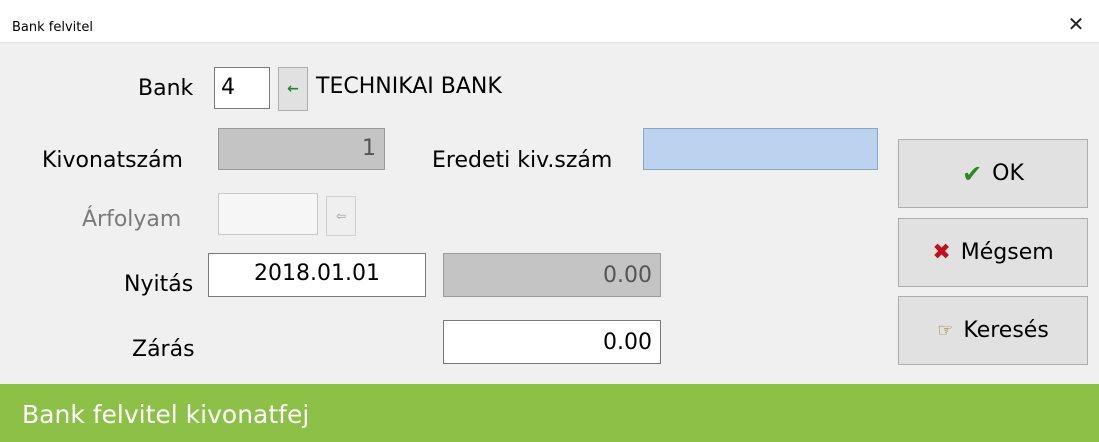  I want to click on cancel-label: Mégsem, so click(1007, 252).